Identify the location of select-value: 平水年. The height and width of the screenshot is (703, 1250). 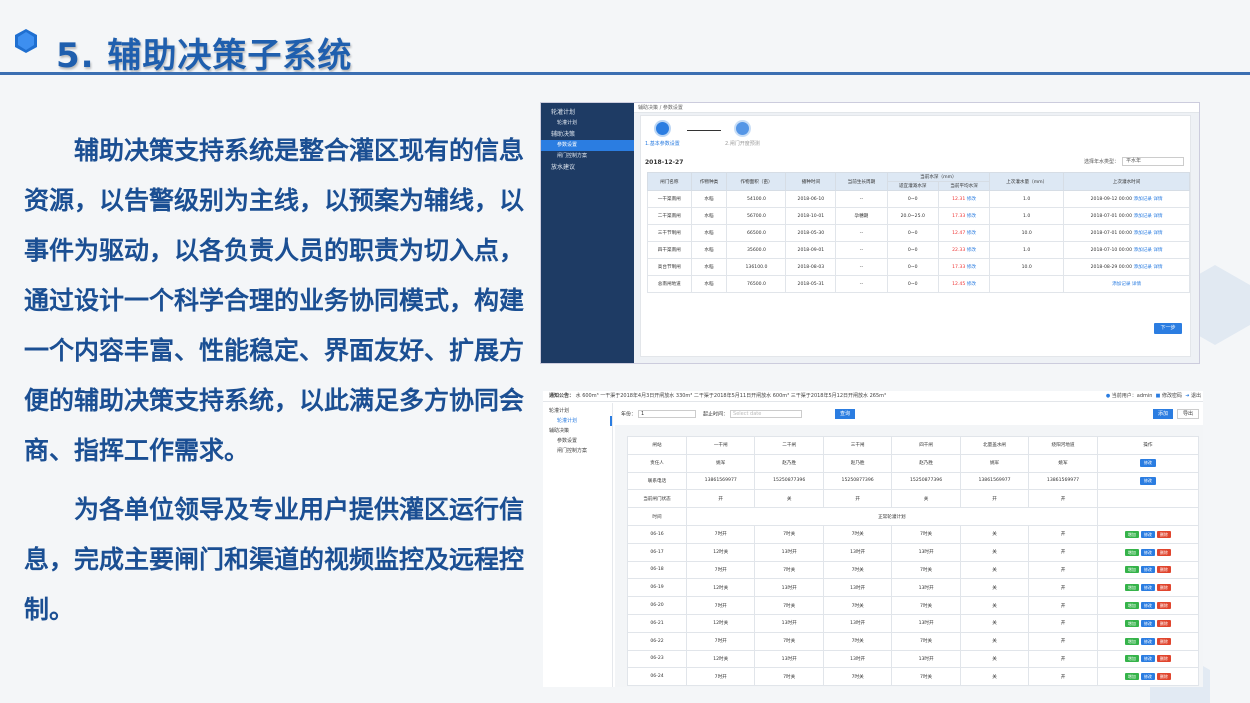
(1153, 161).